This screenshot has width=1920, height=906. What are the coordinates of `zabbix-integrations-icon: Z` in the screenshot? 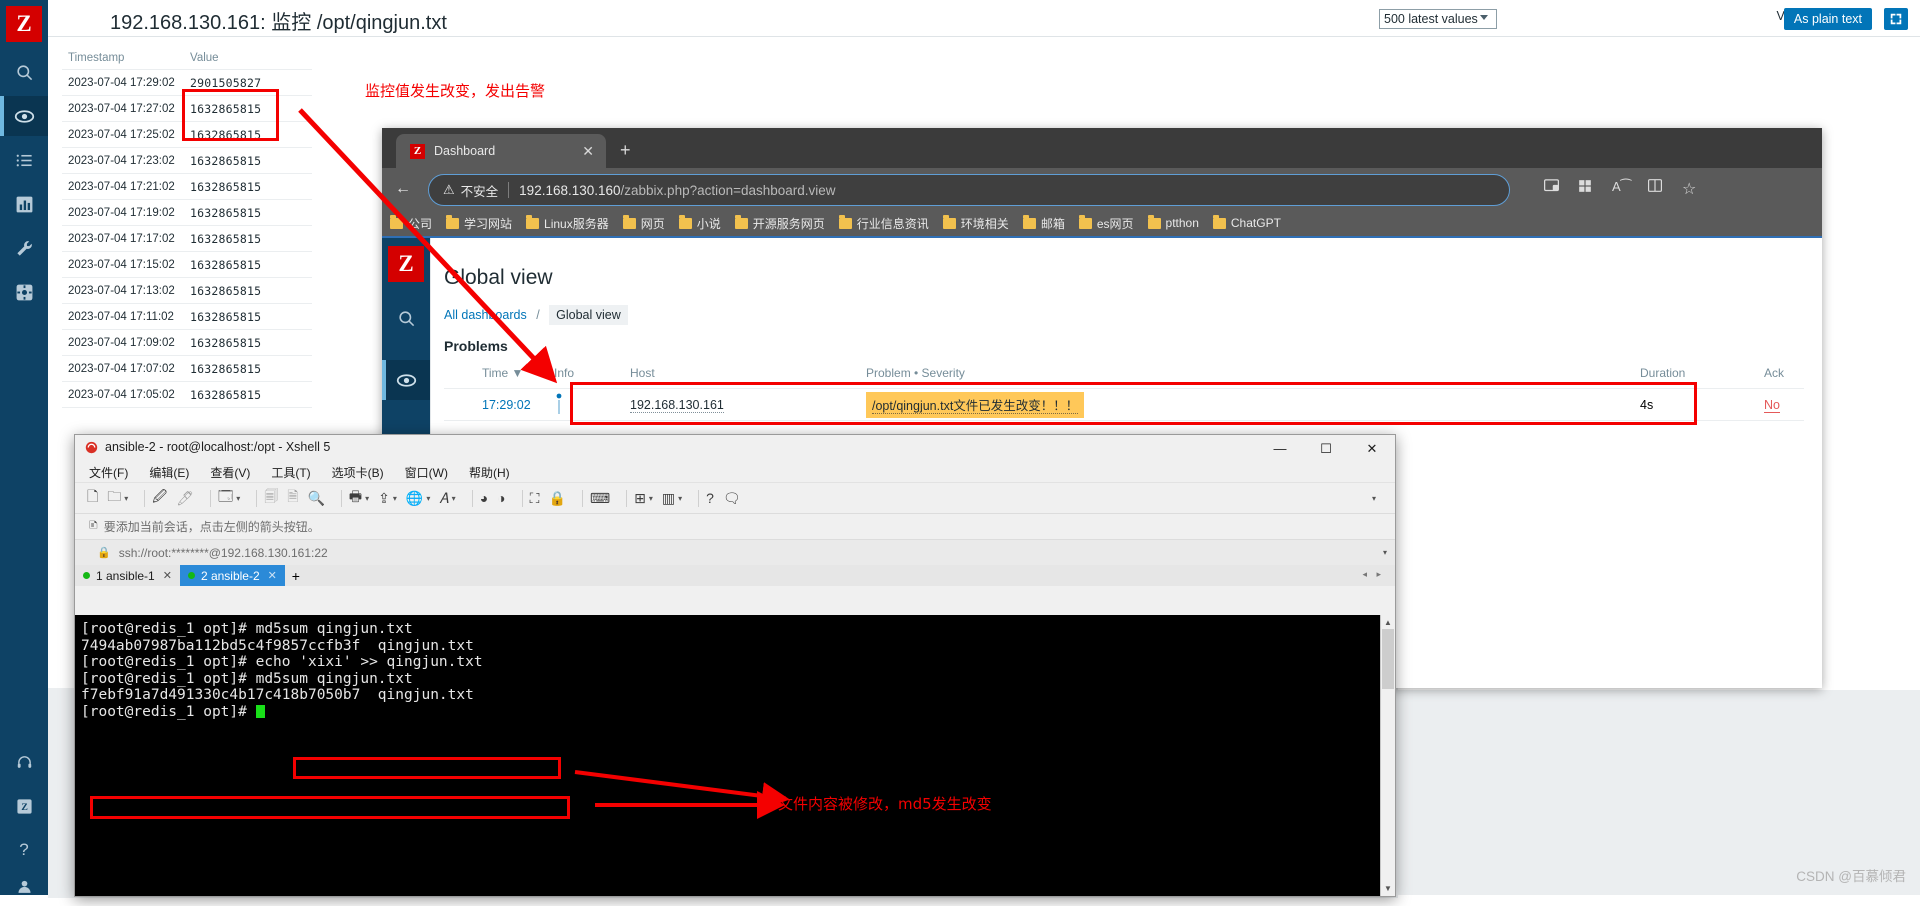 It's located at (24, 806).